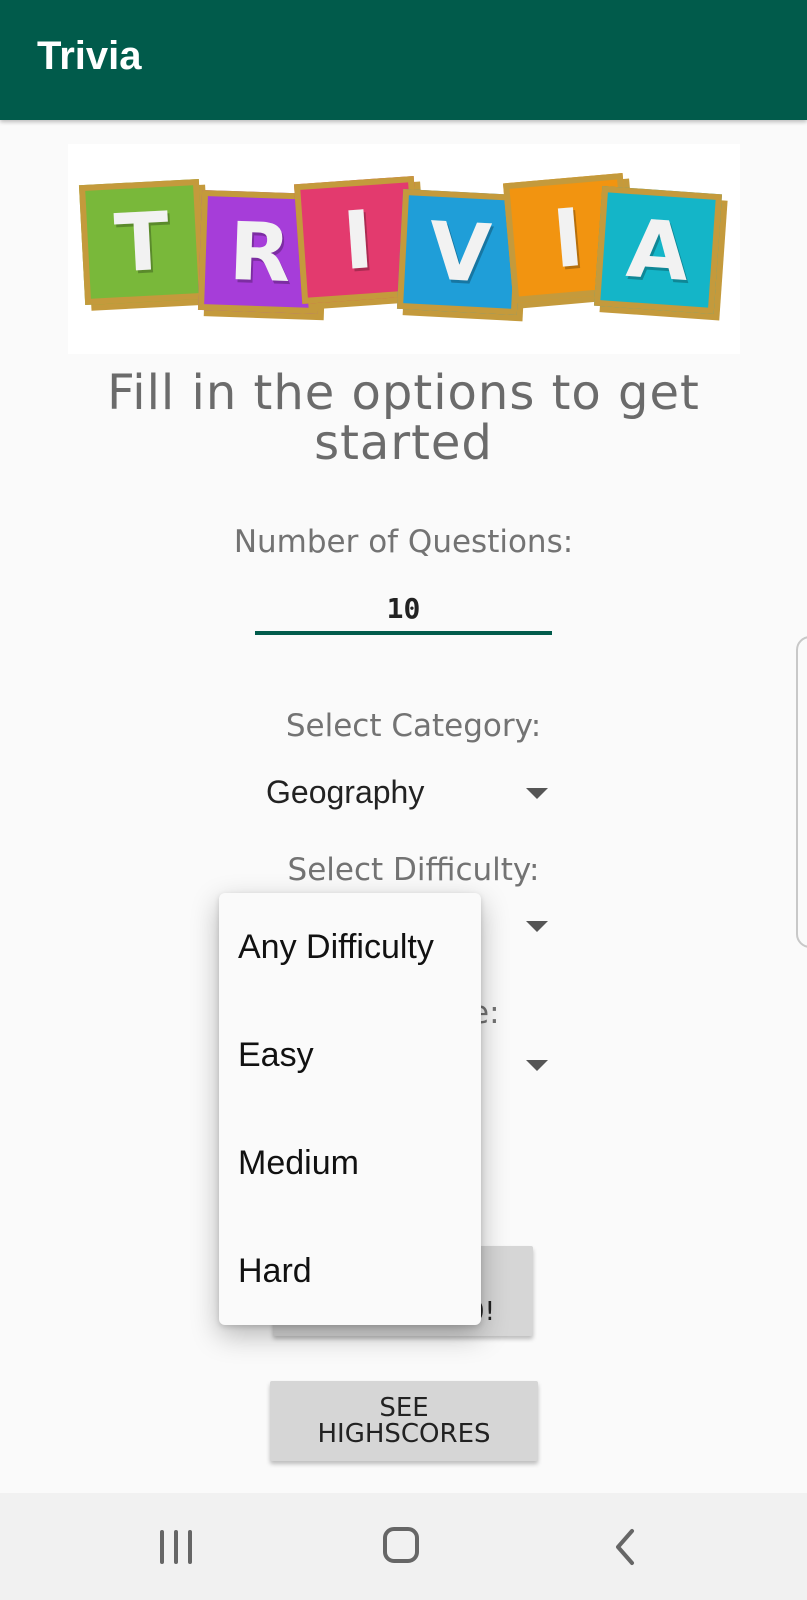  Describe the element at coordinates (350, 1163) in the screenshot. I see `dropdown-option-medium: Medium` at that location.